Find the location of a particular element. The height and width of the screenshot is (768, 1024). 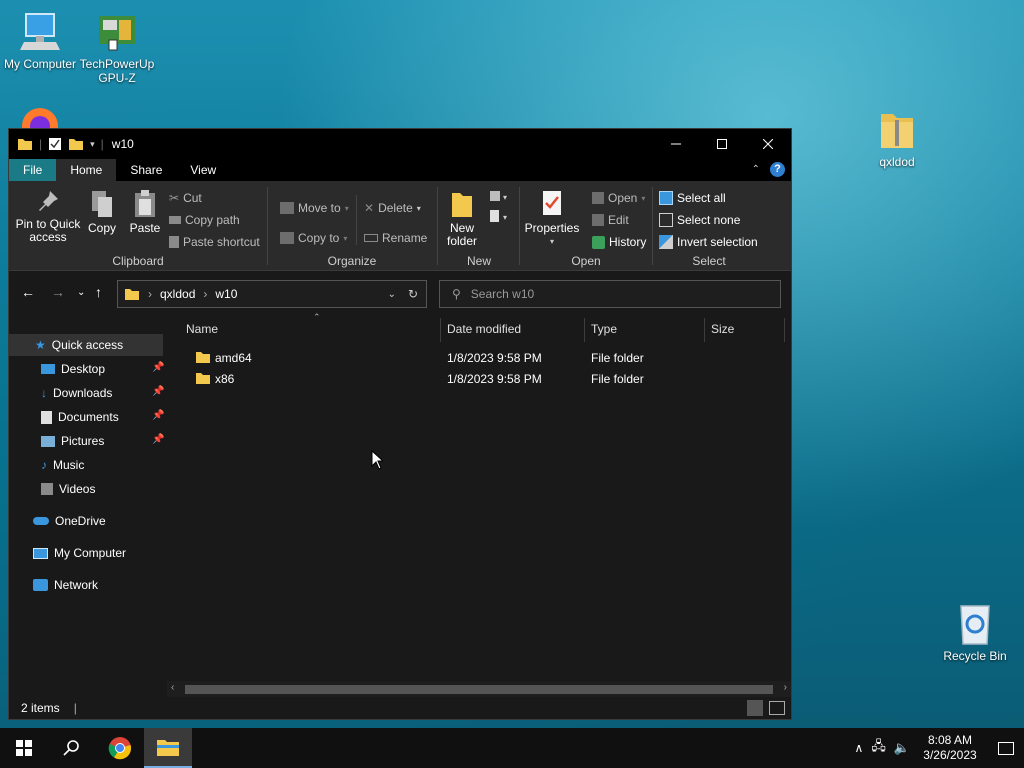

search-box: ⚲ Search w10 is located at coordinates (610, 294).